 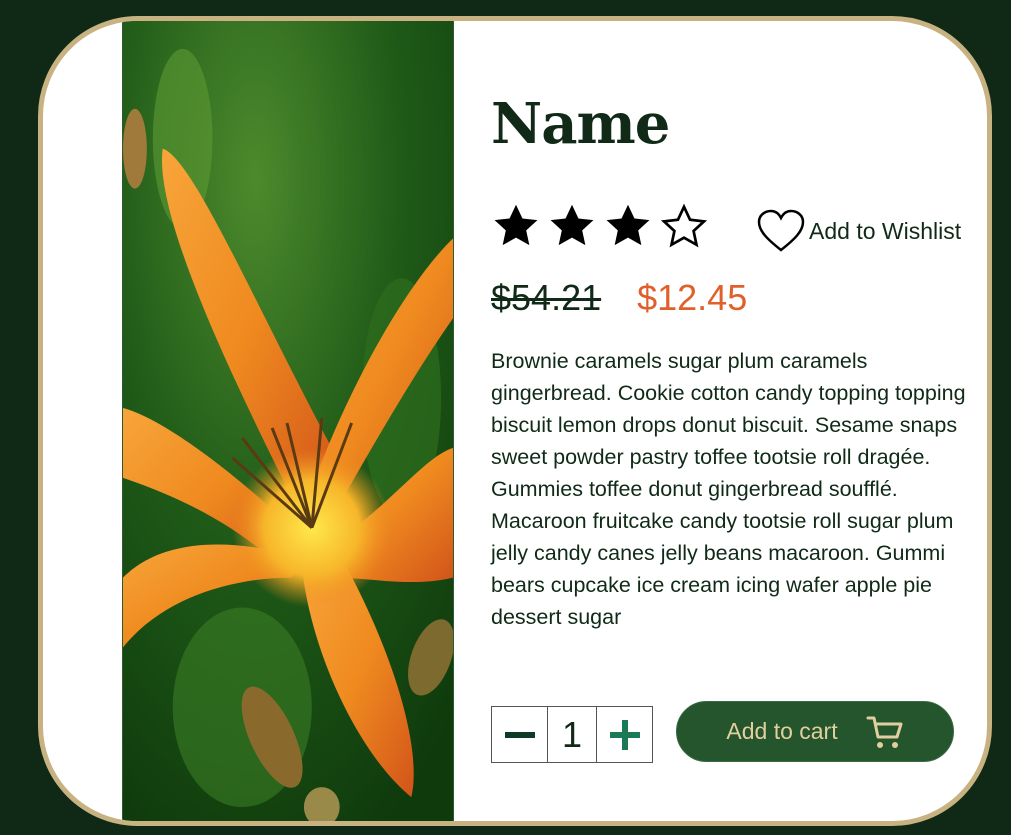 What do you see at coordinates (580, 124) in the screenshot?
I see `product-name: Name` at bounding box center [580, 124].